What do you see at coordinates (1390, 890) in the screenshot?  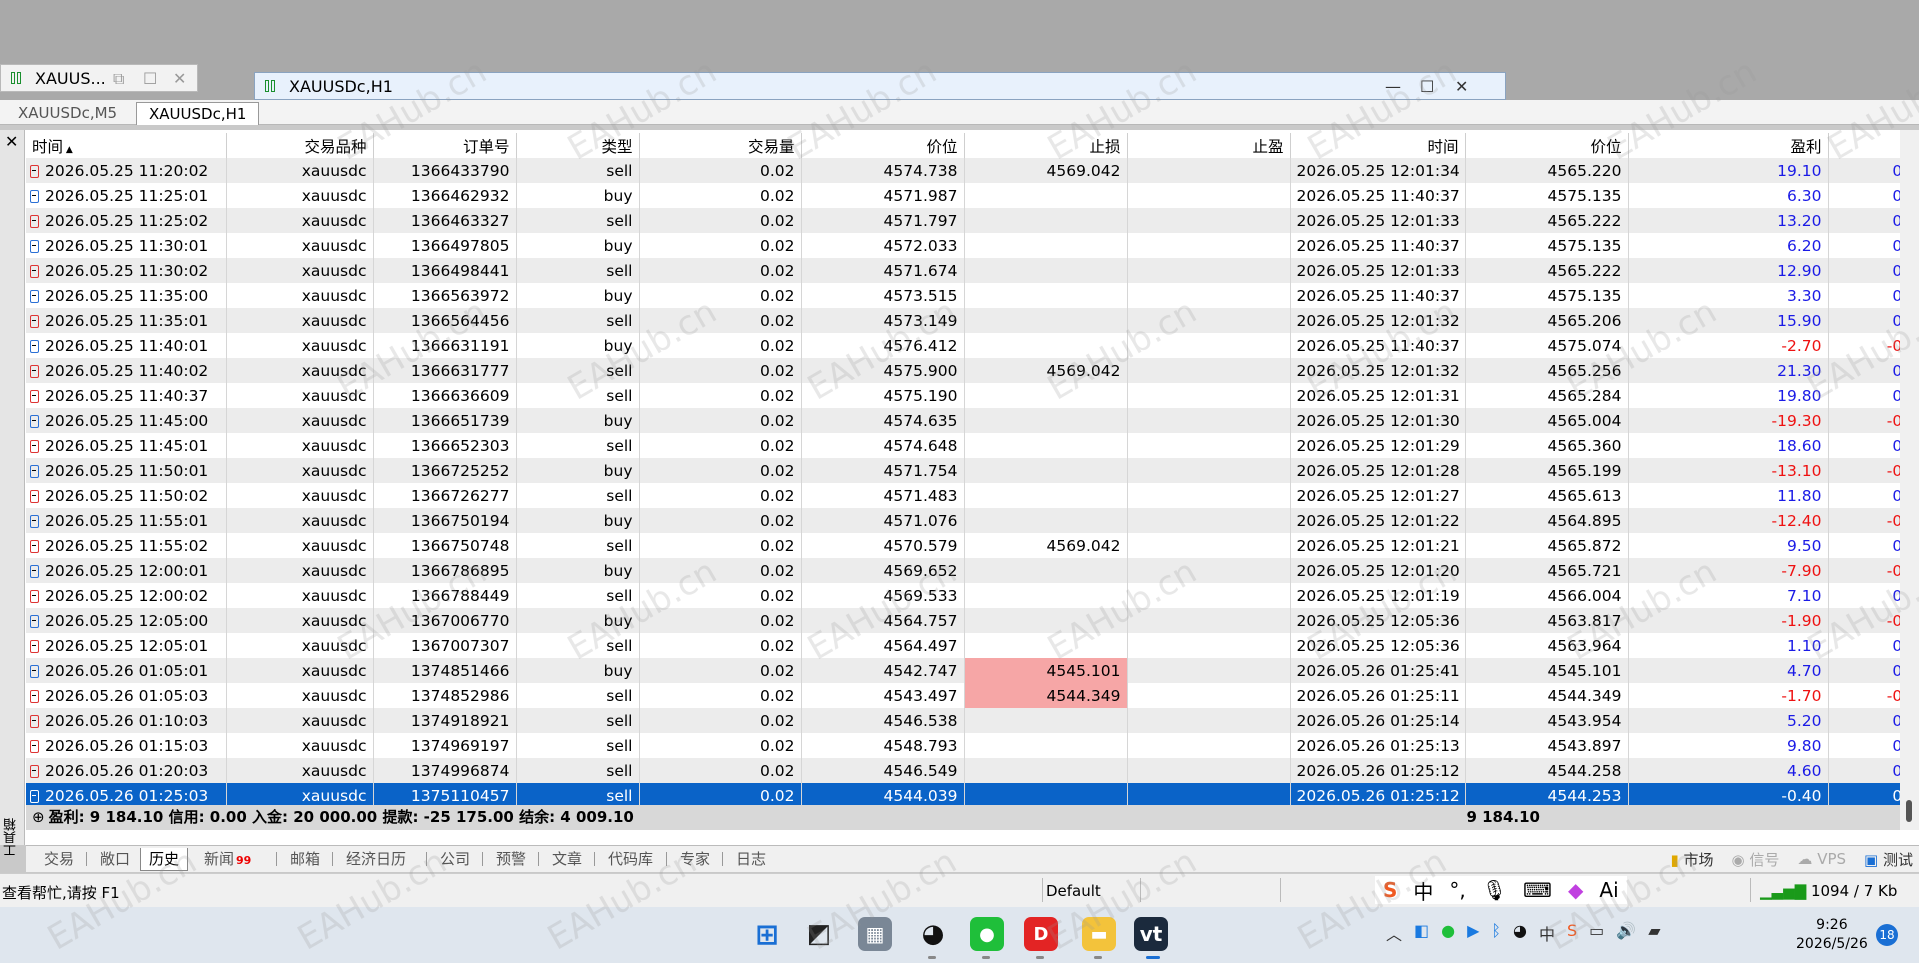 I see `sogou-icon: S` at bounding box center [1390, 890].